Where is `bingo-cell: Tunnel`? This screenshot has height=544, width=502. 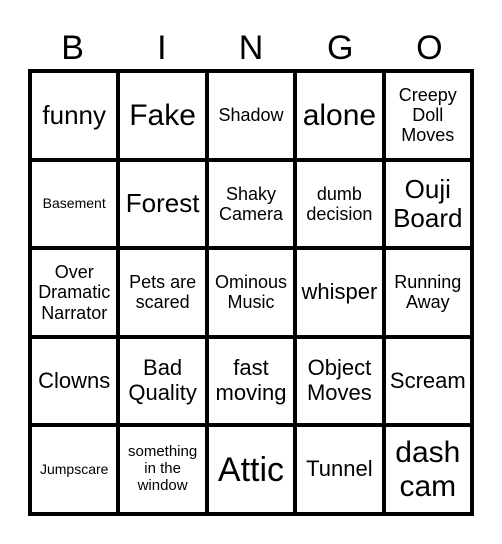 bingo-cell: Tunnel is located at coordinates (339, 469).